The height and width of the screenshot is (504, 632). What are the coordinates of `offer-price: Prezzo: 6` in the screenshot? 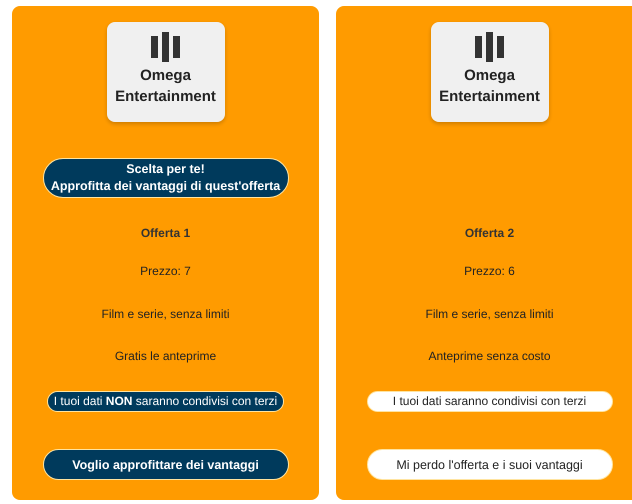 It's located at (489, 271).